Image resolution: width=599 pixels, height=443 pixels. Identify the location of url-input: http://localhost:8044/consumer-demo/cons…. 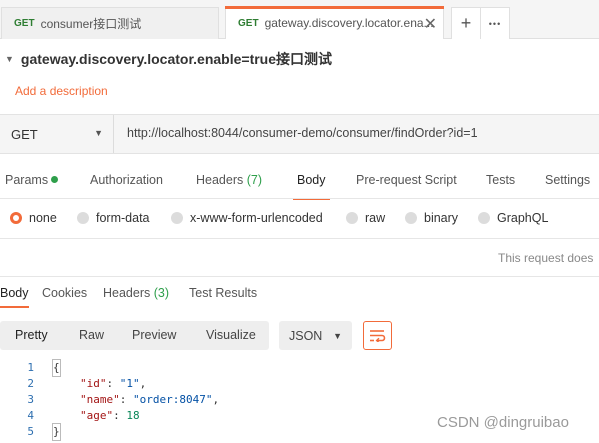
(302, 133).